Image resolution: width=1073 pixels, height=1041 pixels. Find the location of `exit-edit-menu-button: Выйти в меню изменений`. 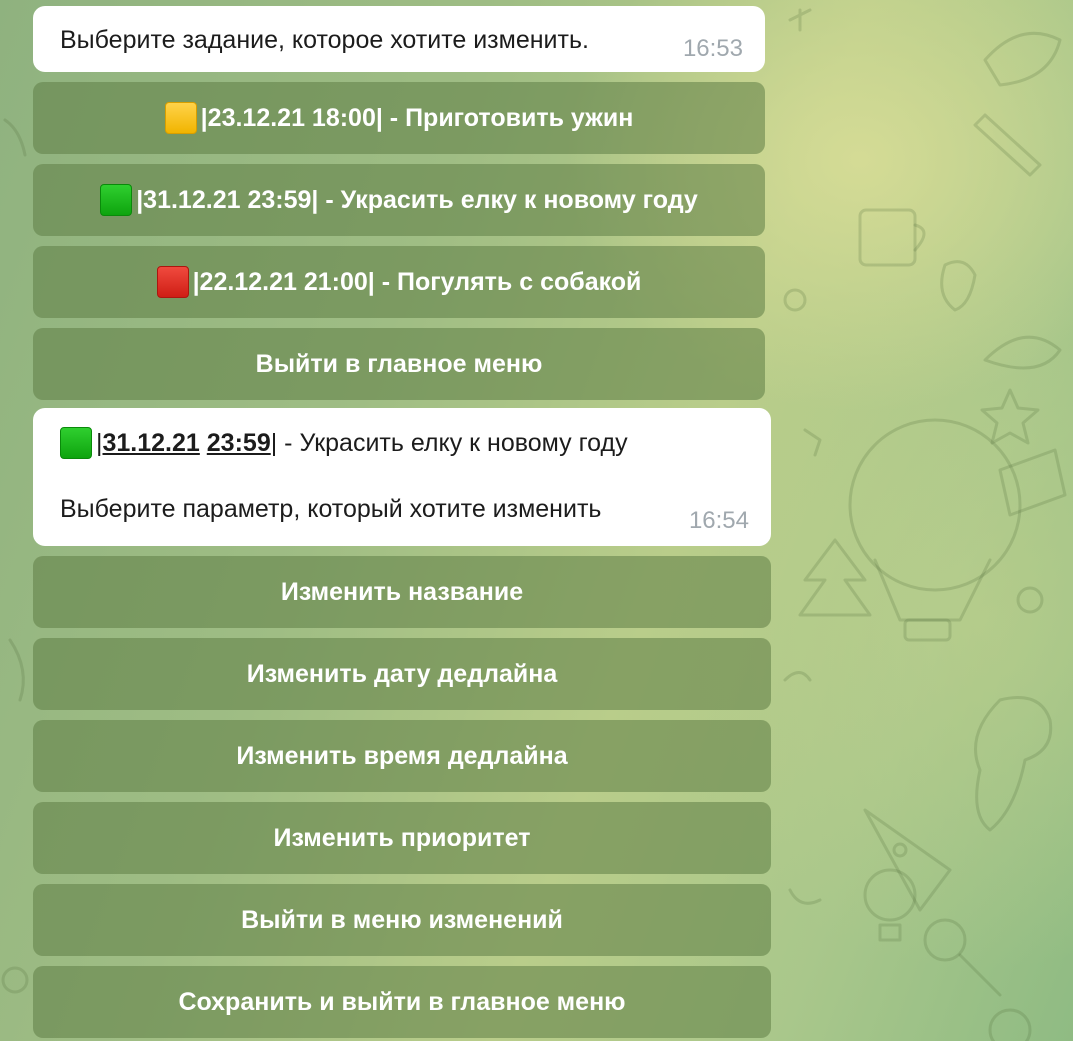

exit-edit-menu-button: Выйти в меню изменений is located at coordinates (402, 920).